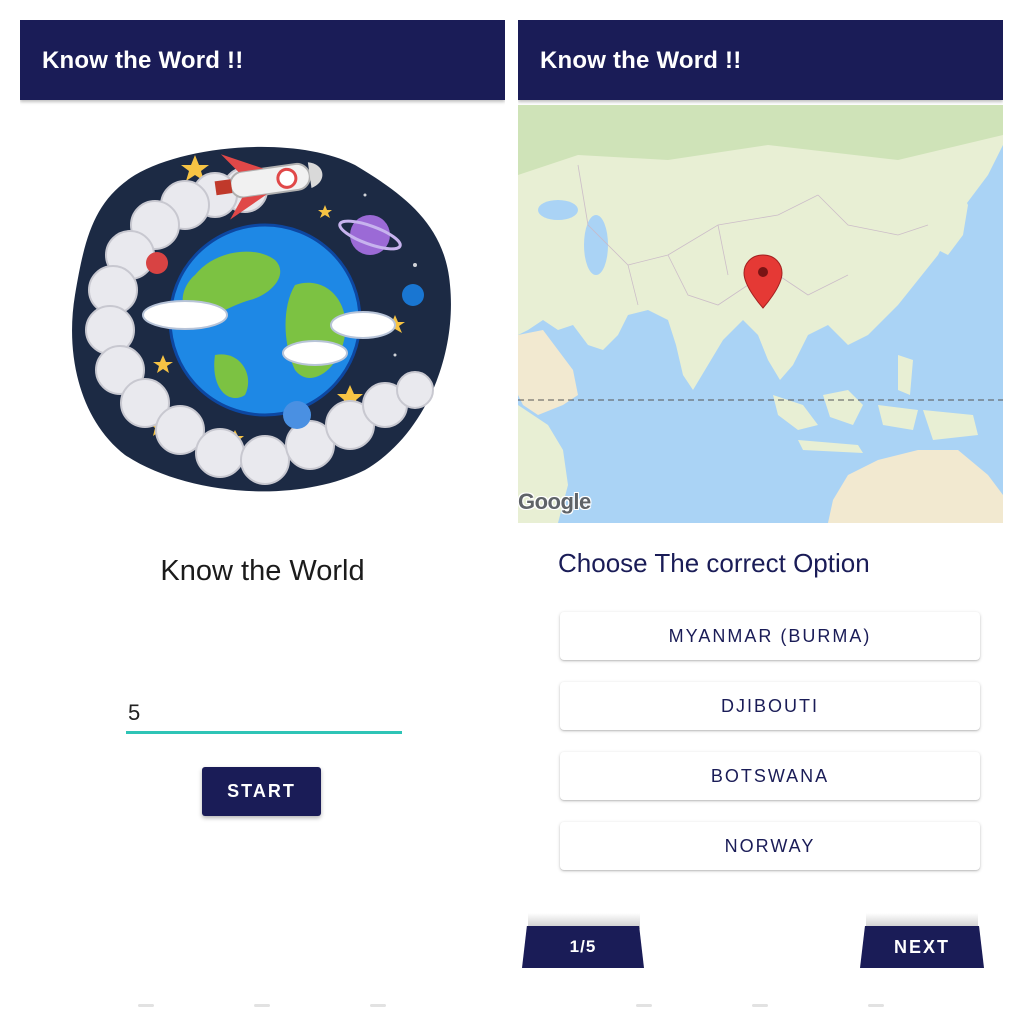 Image resolution: width=1024 pixels, height=1024 pixels. What do you see at coordinates (264, 714) in the screenshot?
I see `question-count-input` at bounding box center [264, 714].